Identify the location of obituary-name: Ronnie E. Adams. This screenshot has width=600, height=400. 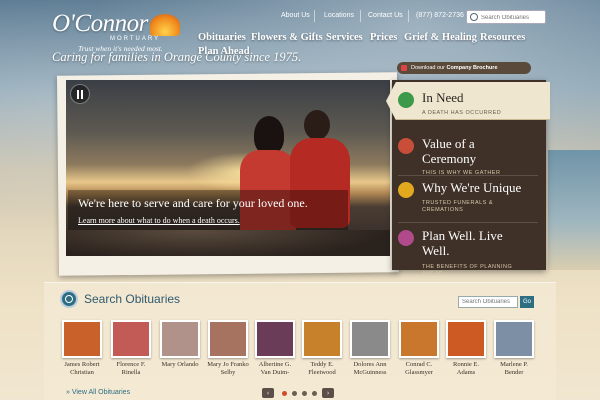
(466, 368).